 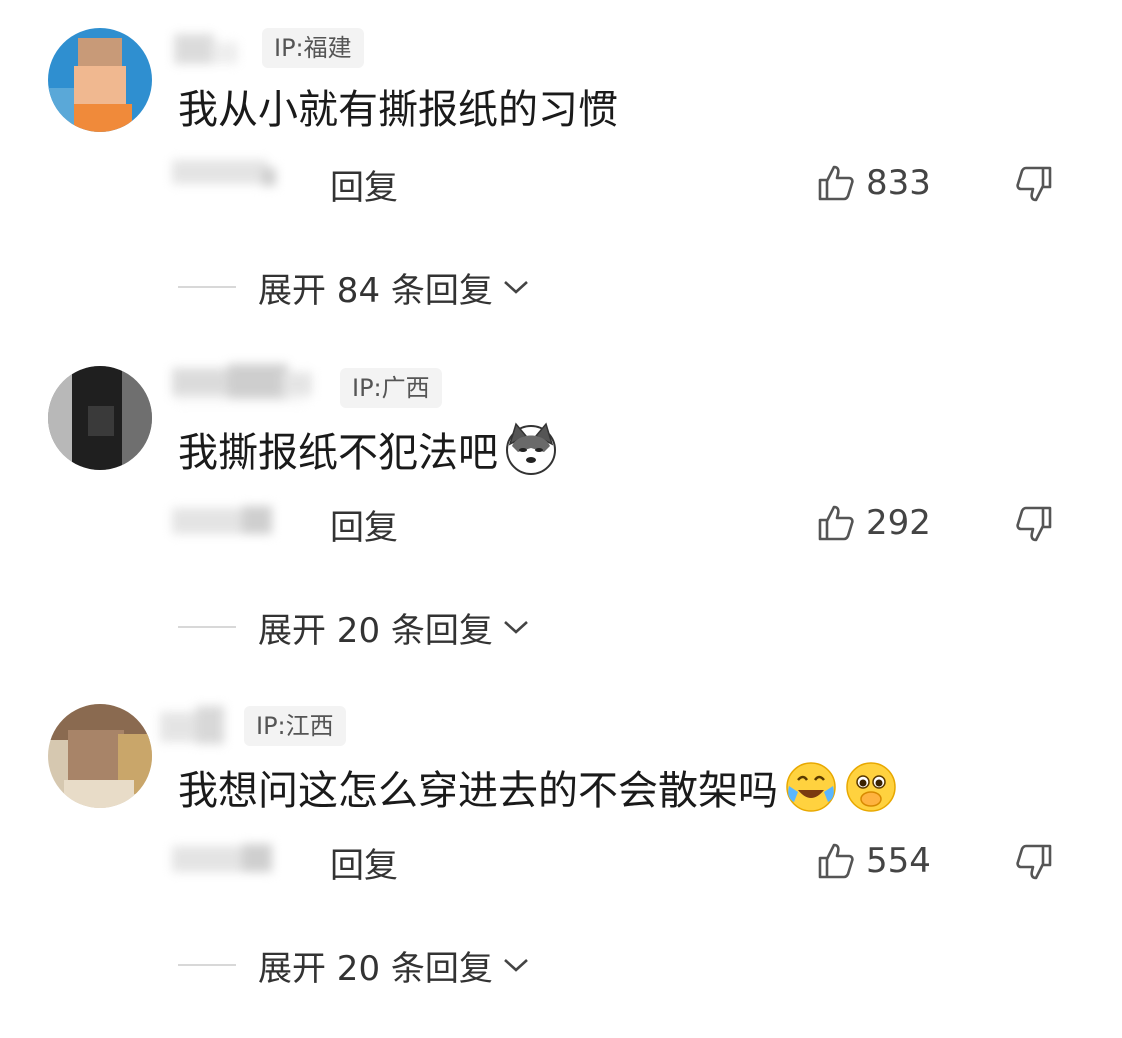 I want to click on pleading-emoji, so click(x=871, y=787).